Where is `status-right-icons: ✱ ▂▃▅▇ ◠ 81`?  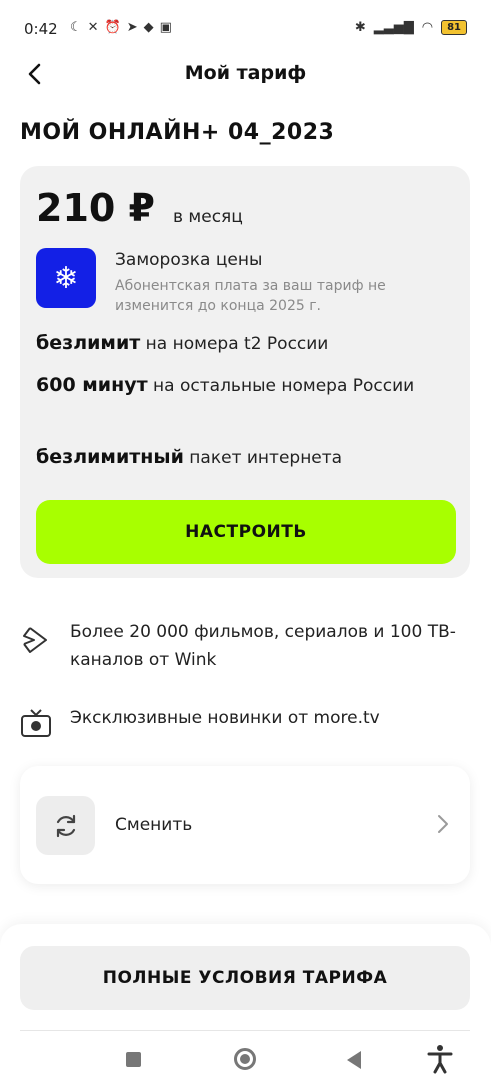
status-right-icons: ✱ ▂▃▅▇ ◠ 81 is located at coordinates (411, 27).